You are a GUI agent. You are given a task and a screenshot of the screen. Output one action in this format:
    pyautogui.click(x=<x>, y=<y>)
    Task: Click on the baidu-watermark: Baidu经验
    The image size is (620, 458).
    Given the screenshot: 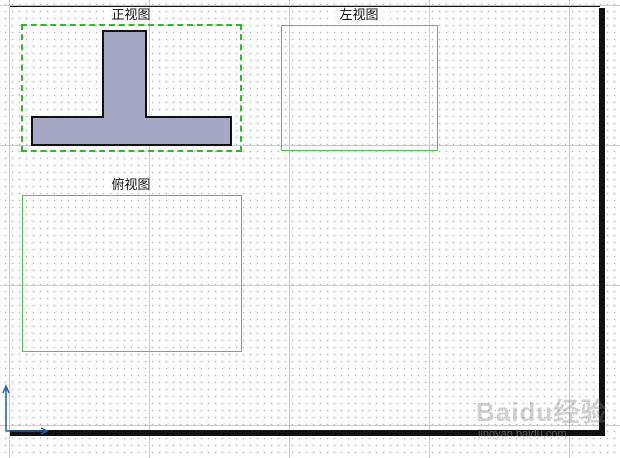 What is the action you would take?
    pyautogui.click(x=542, y=412)
    